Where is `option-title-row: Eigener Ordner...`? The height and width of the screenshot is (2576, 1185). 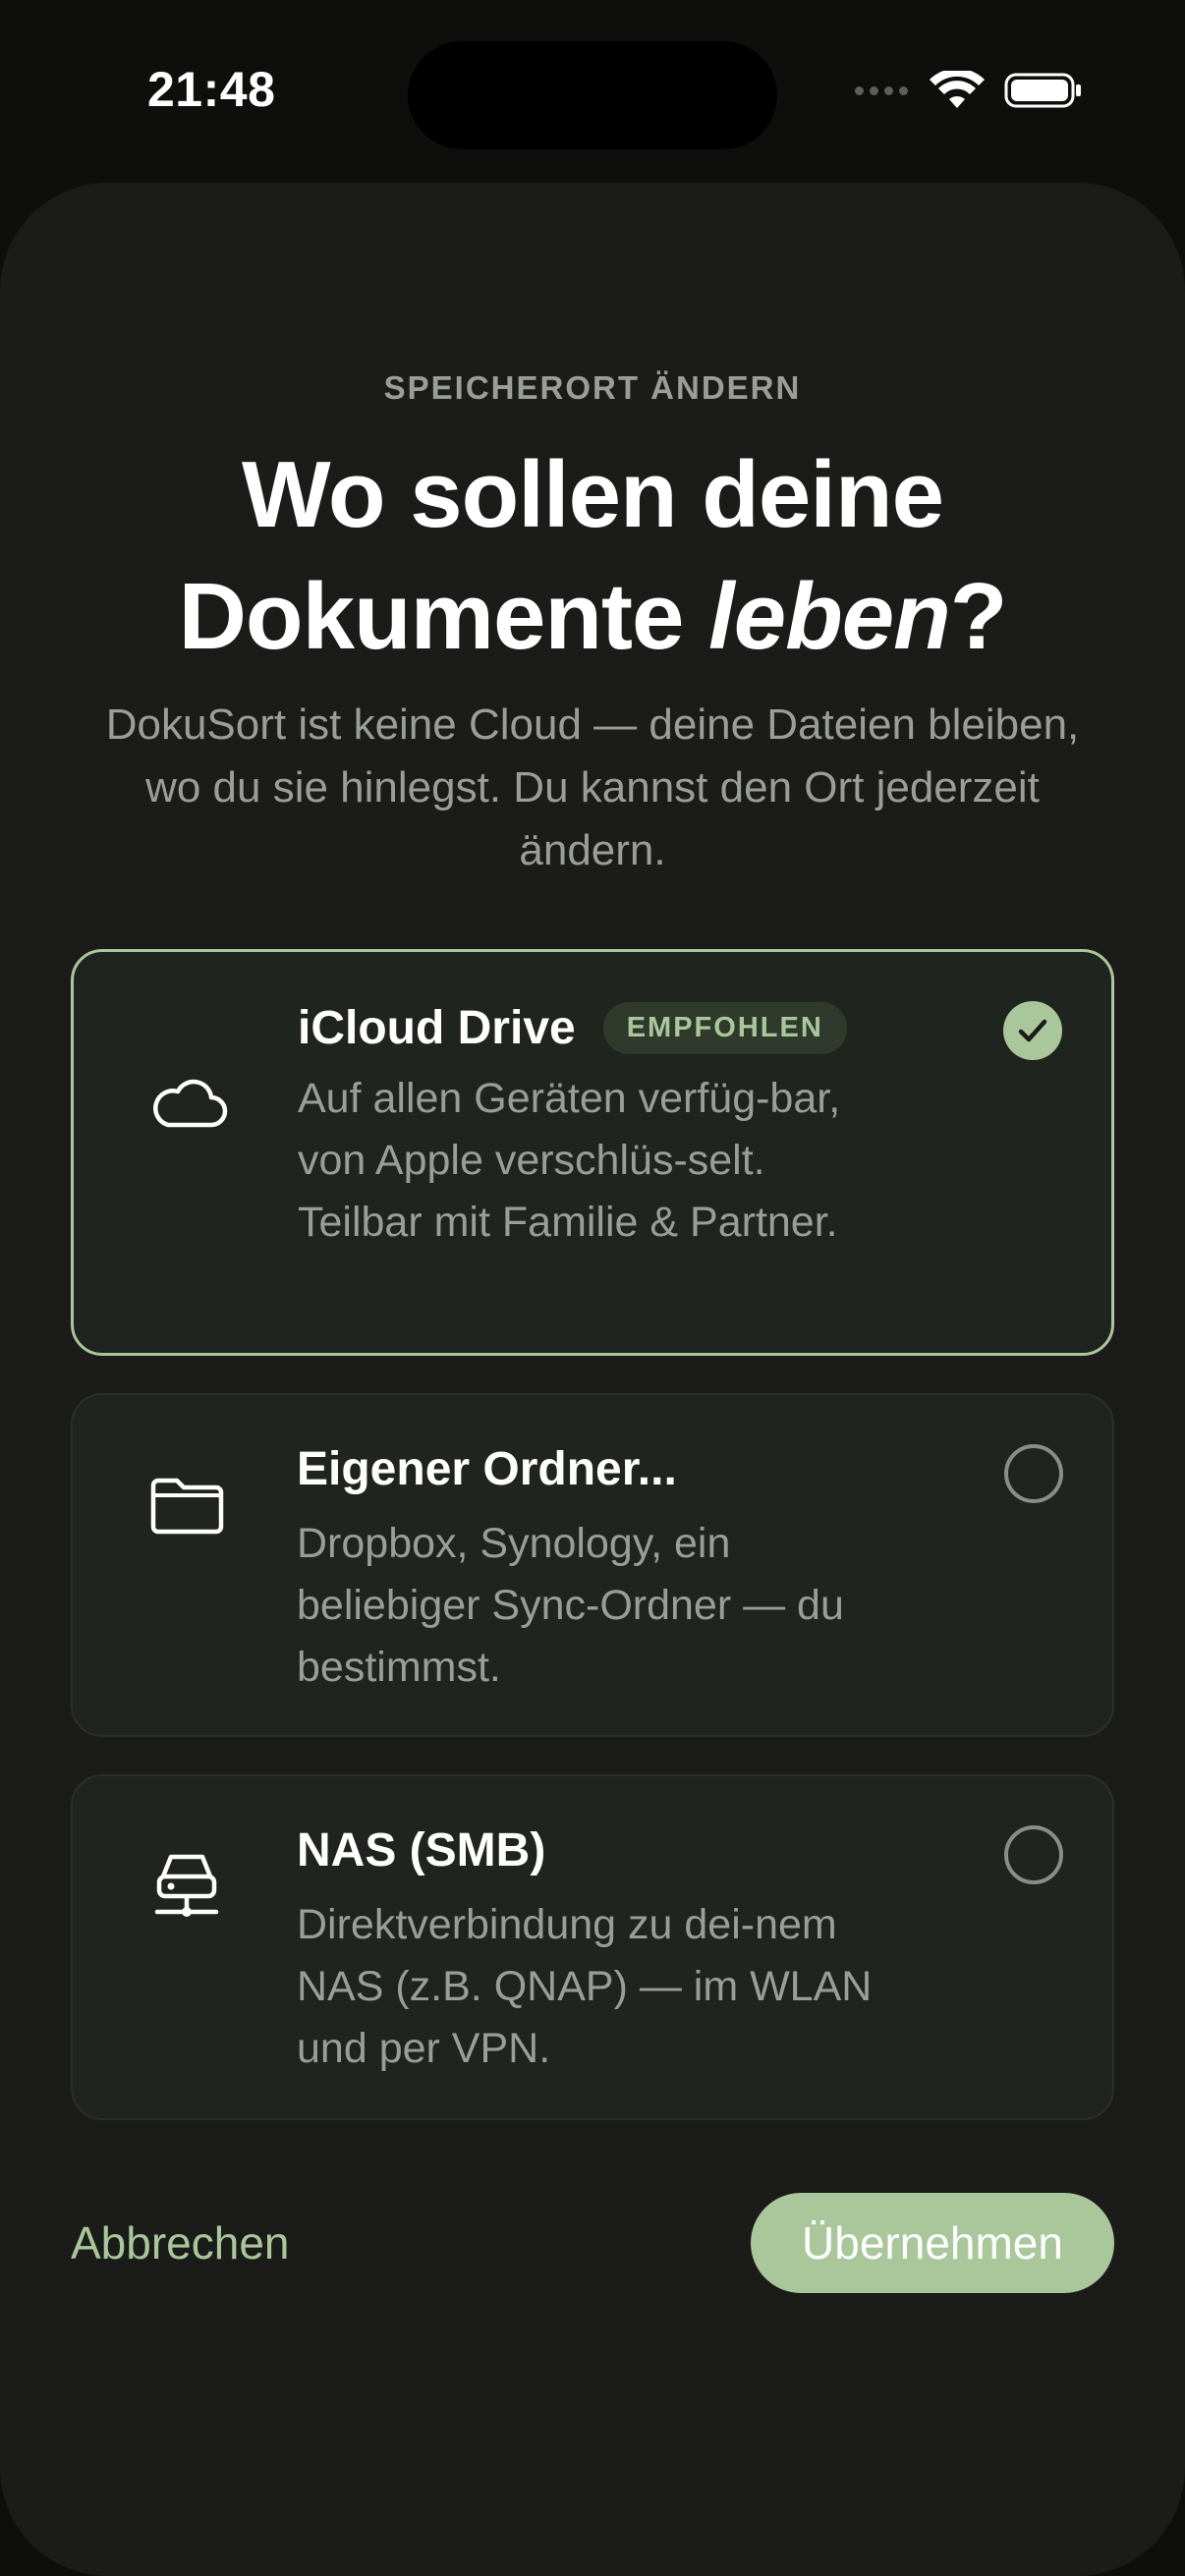
option-title-row: Eigener Ordner... is located at coordinates (487, 1469).